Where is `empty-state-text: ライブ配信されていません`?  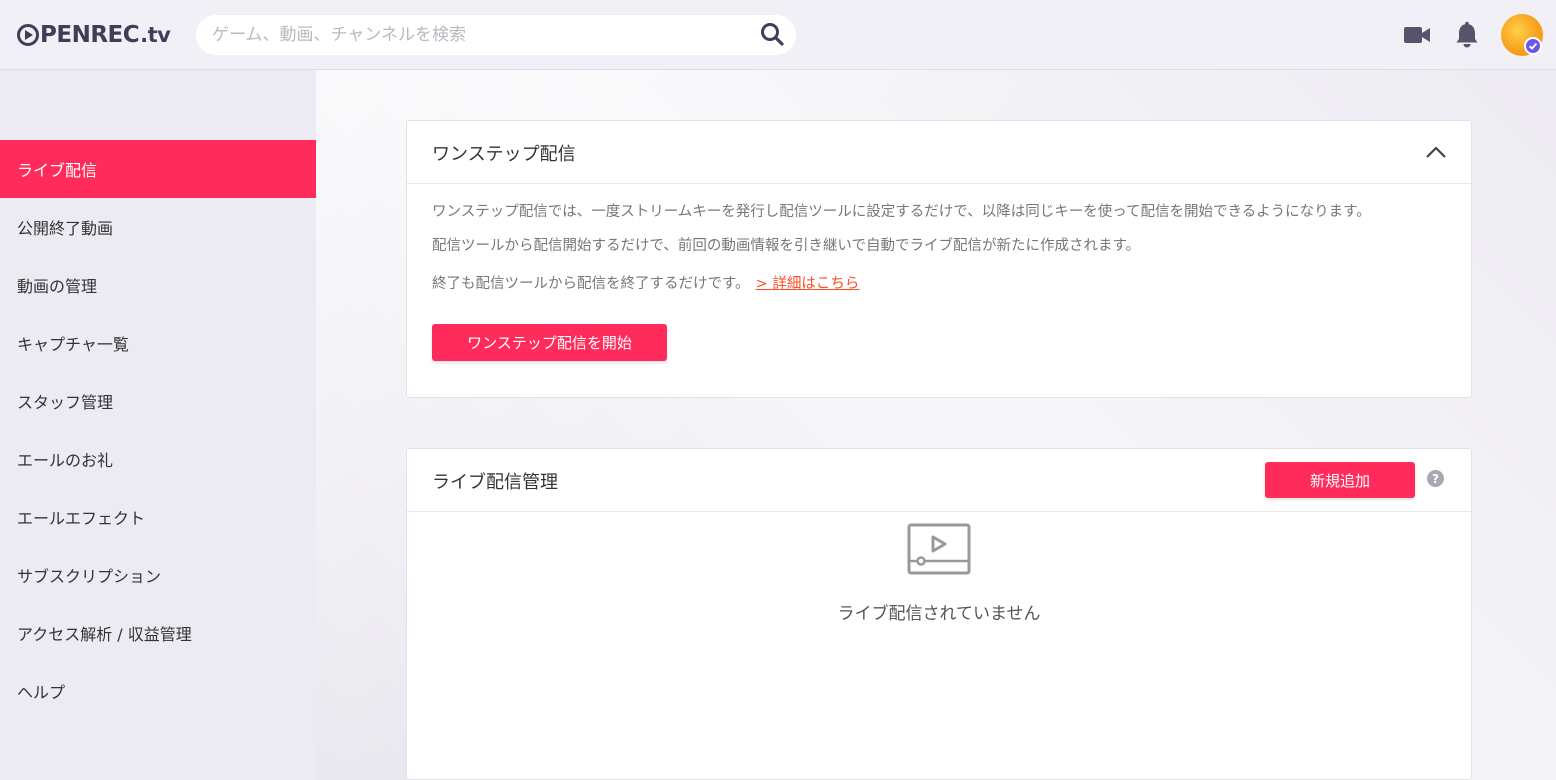
empty-state-text: ライブ配信されていません is located at coordinates (939, 614).